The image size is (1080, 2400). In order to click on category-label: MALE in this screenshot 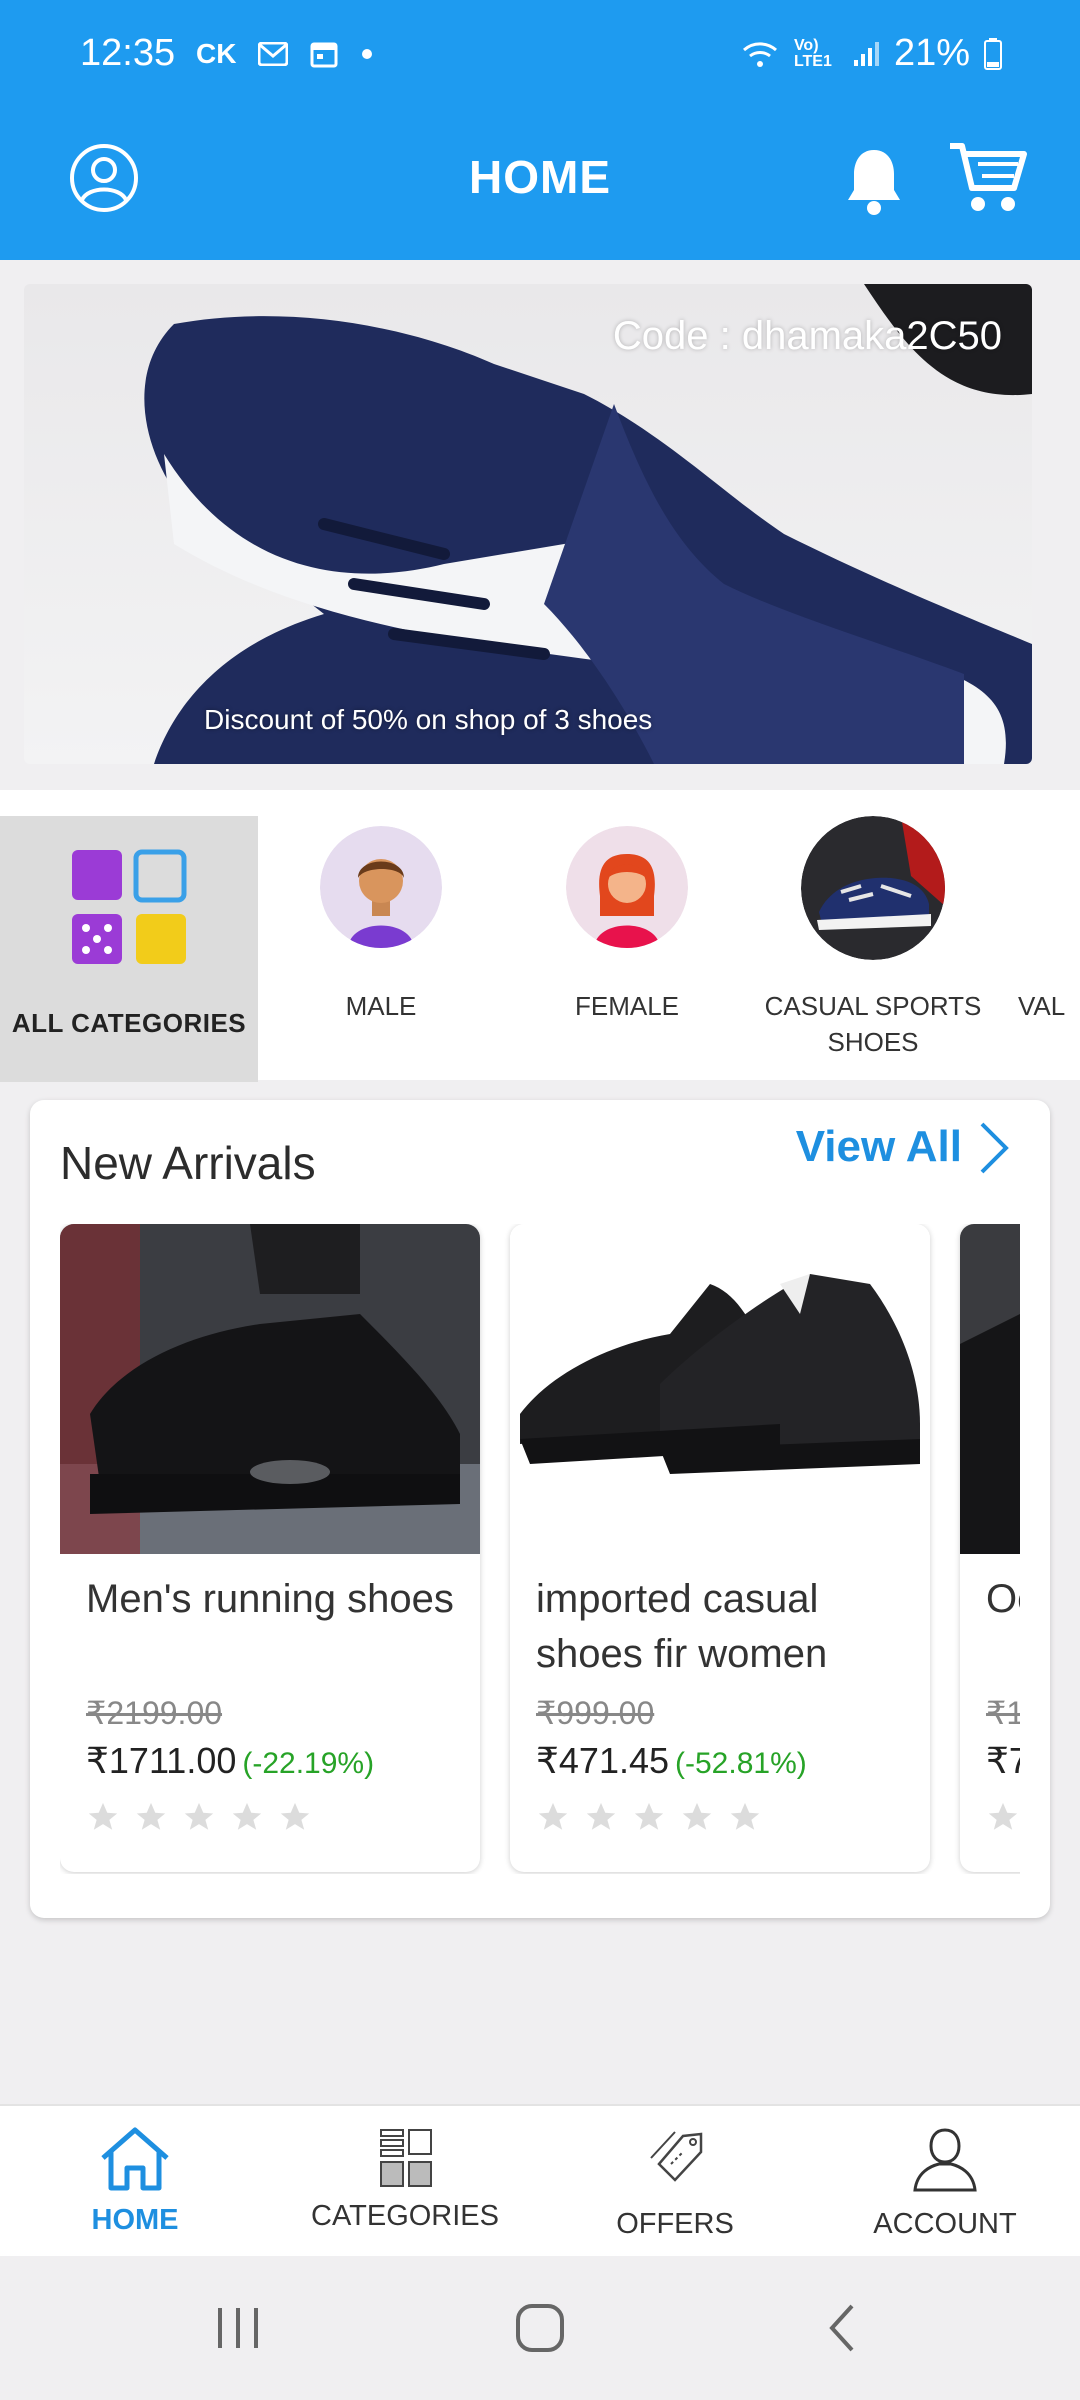, I will do `click(381, 1006)`.